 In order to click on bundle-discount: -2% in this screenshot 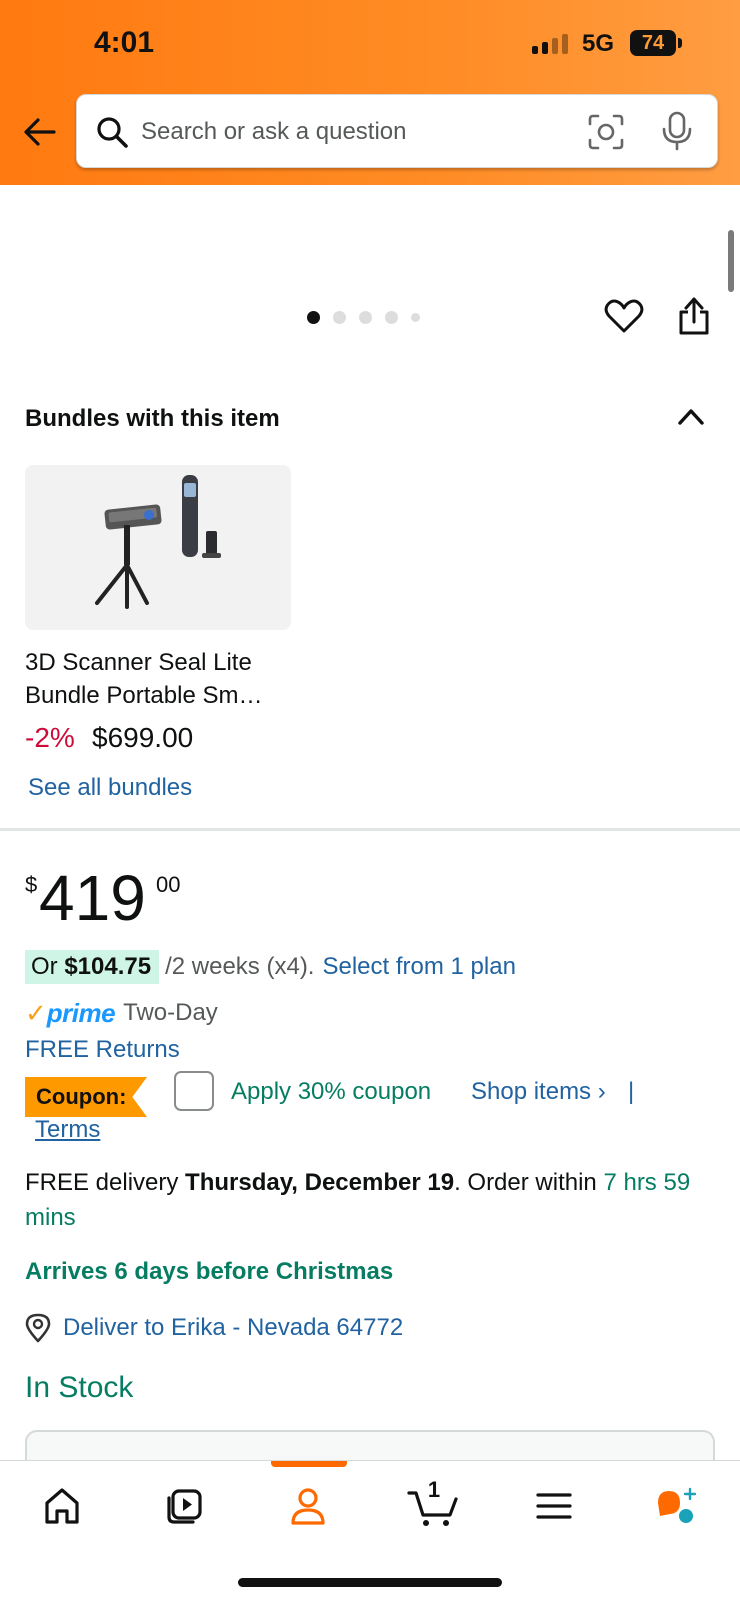, I will do `click(50, 737)`.